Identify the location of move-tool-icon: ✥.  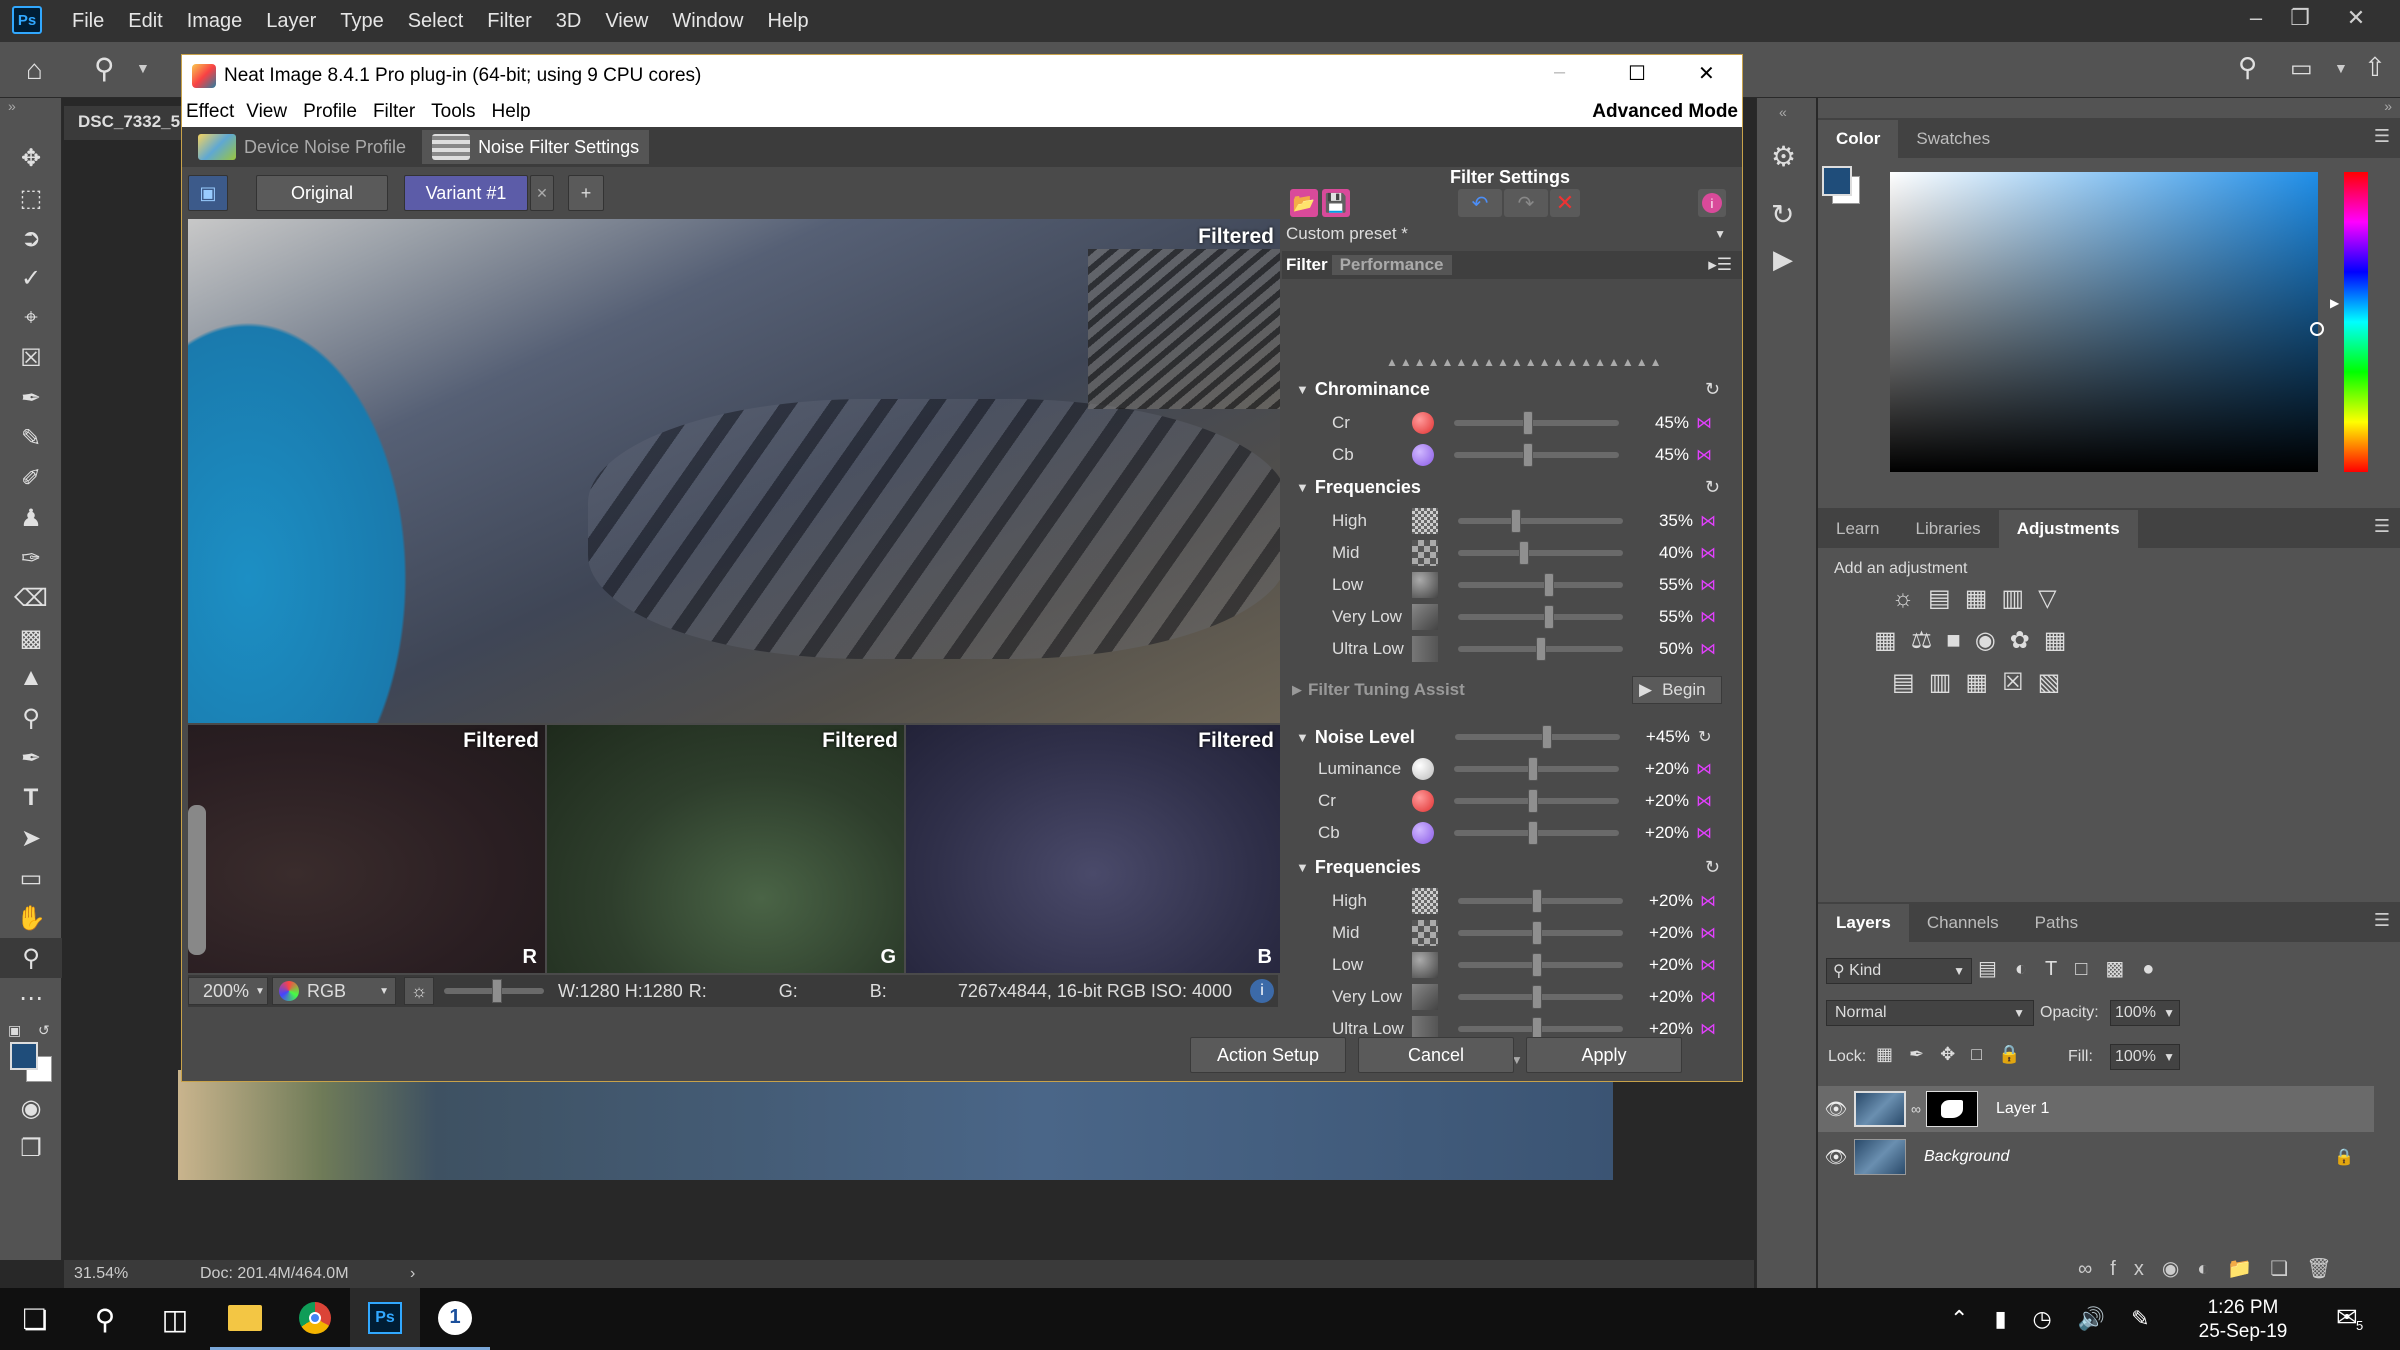
(31, 158).